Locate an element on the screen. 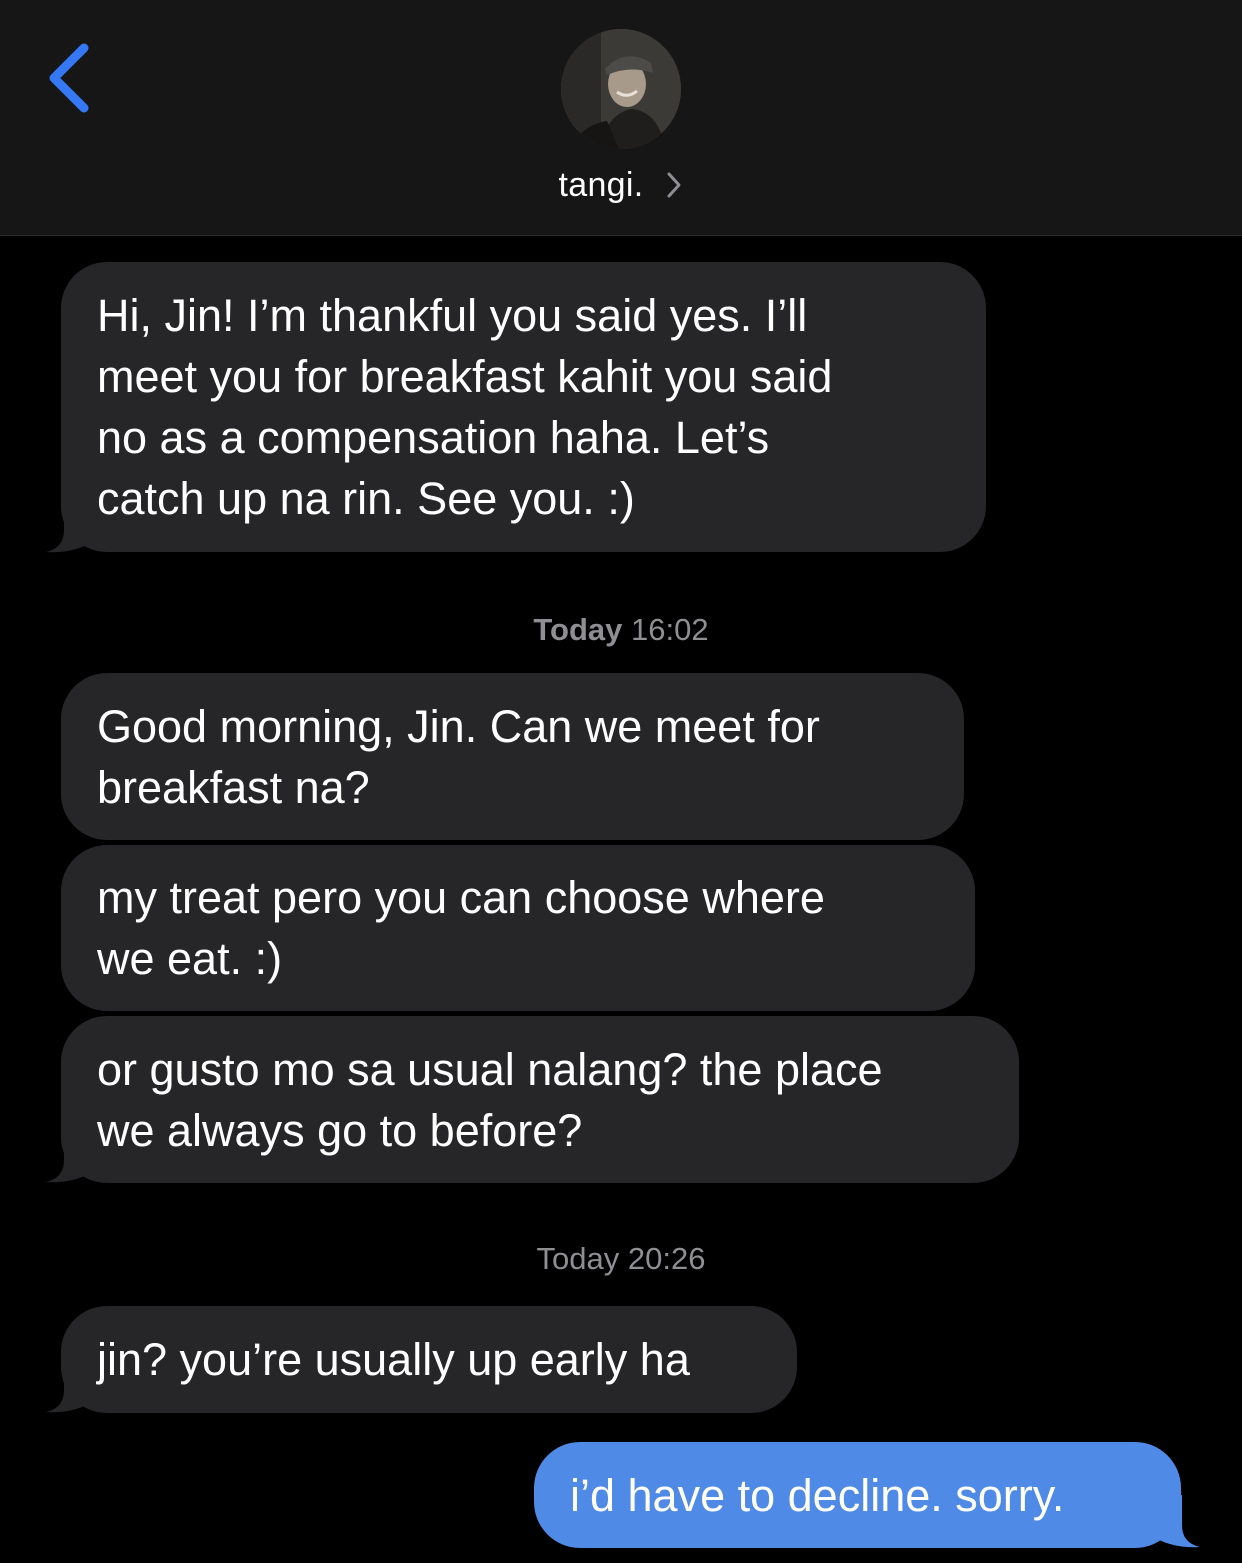 The height and width of the screenshot is (1563, 1242). timestamp-time: 16:02 is located at coordinates (670, 629).